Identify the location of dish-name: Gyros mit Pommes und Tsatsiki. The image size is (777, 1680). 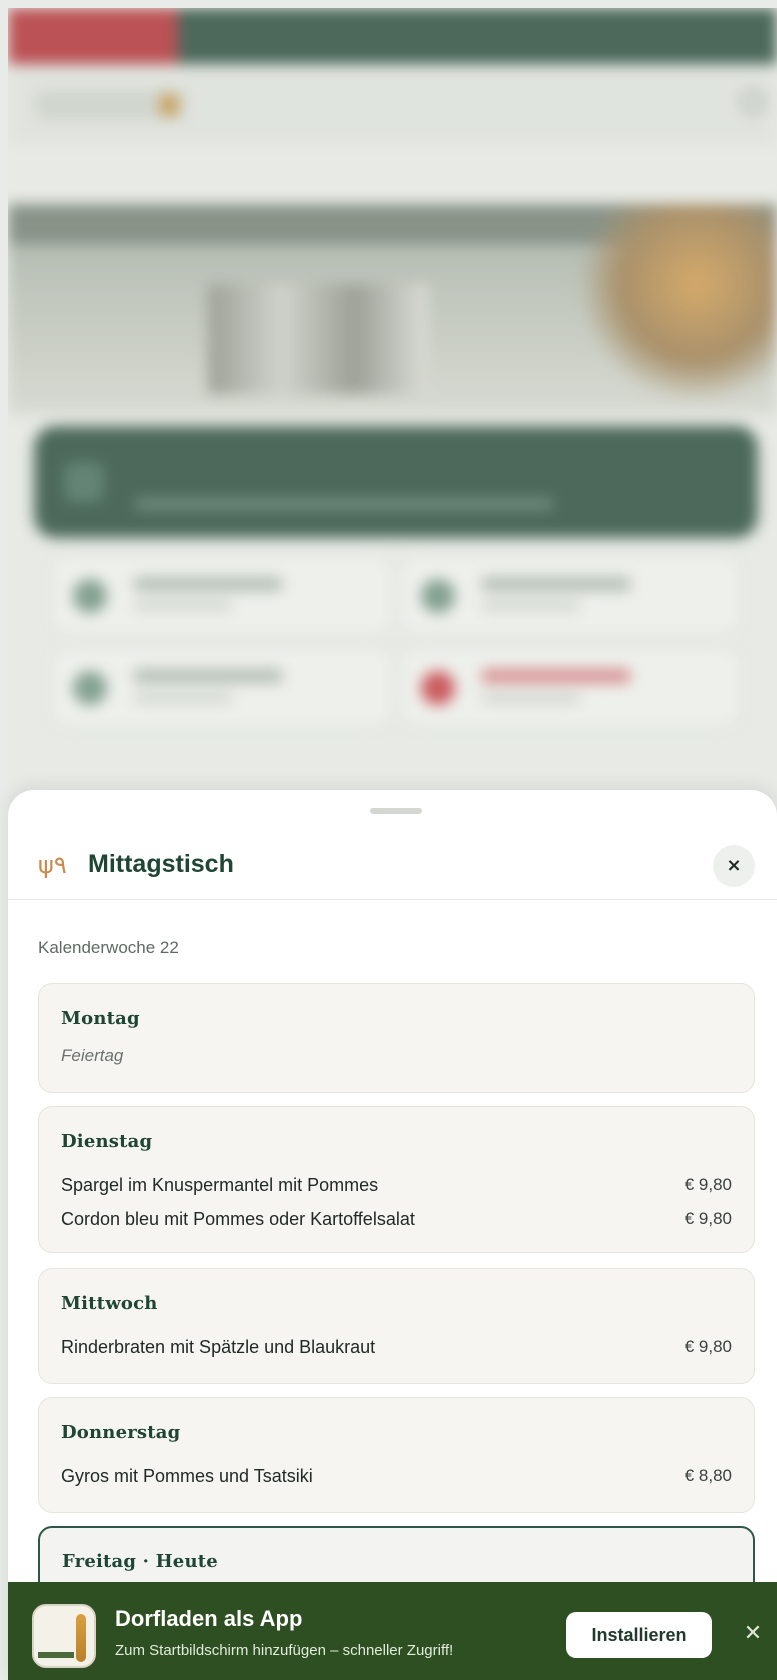
(187, 1476).